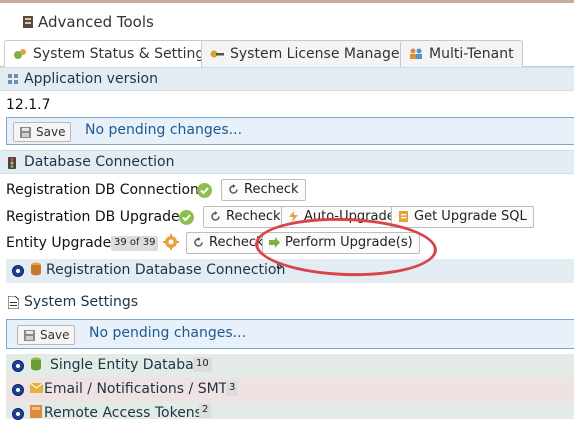 This screenshot has width=574, height=421. I want to click on perform-upgrades-button: Perform Upgrade(s), so click(341, 243).